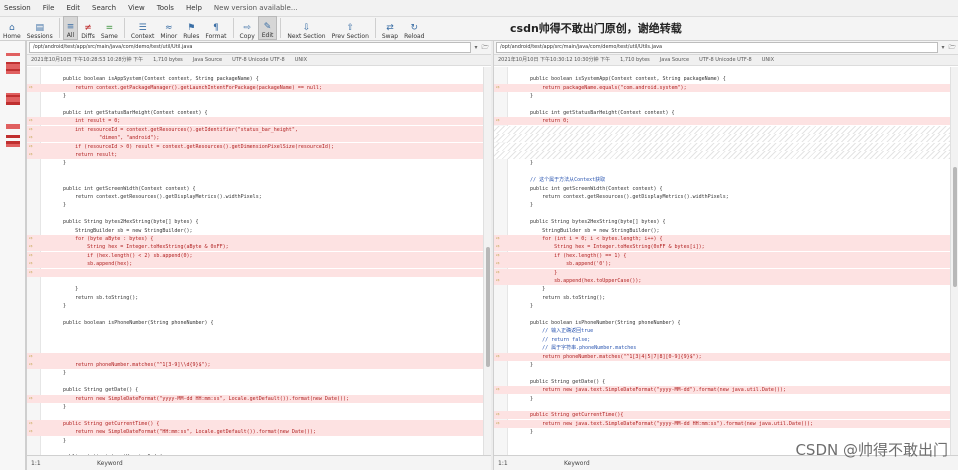  What do you see at coordinates (722, 298) in the screenshot?
I see `code-line: return sb.toString();` at bounding box center [722, 298].